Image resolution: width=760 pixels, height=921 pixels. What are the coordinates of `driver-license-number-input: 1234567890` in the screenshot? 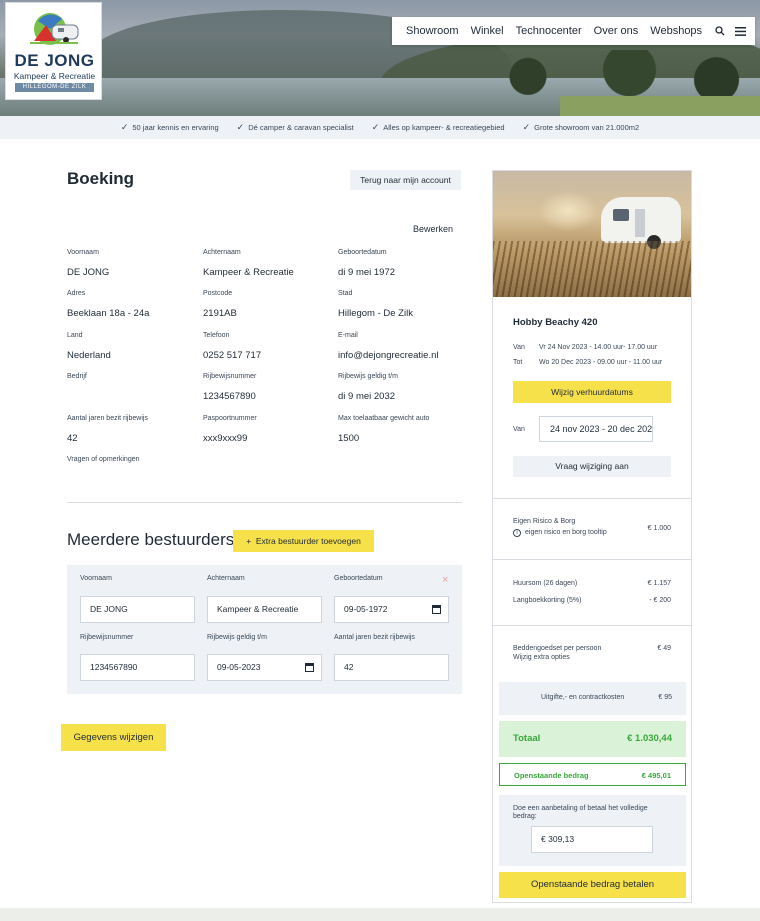 It's located at (137, 667).